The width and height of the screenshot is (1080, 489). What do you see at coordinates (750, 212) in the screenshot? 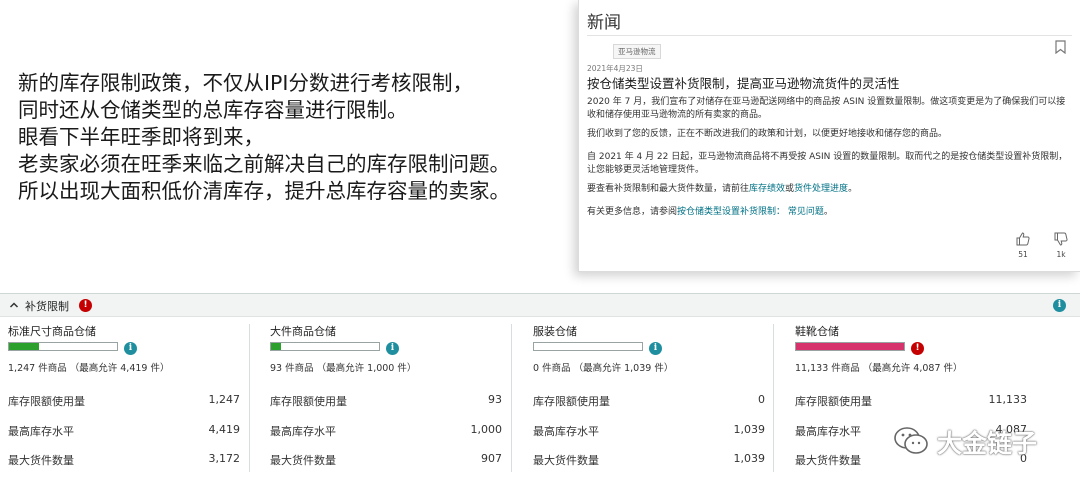
I see `faq-link: 按仓储类型设置补货限制： 常见问题` at bounding box center [750, 212].